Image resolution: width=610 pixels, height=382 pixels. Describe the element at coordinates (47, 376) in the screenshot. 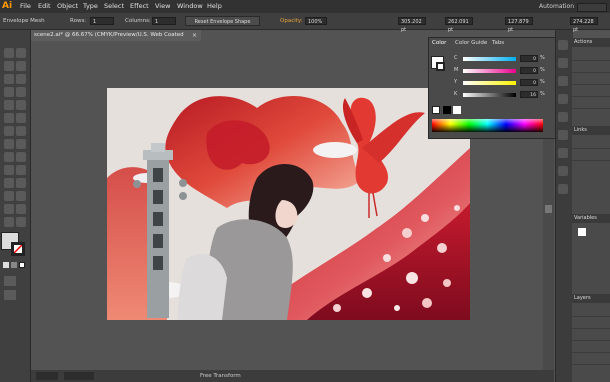

I see `zoom-level-field` at that location.